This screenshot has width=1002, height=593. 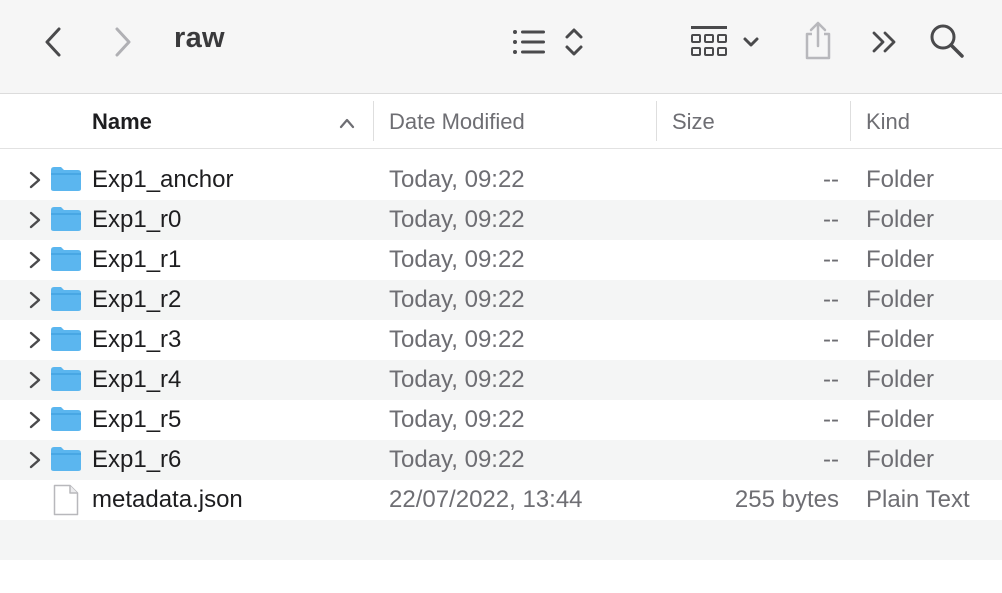 I want to click on empty-row, so click(x=501, y=540).